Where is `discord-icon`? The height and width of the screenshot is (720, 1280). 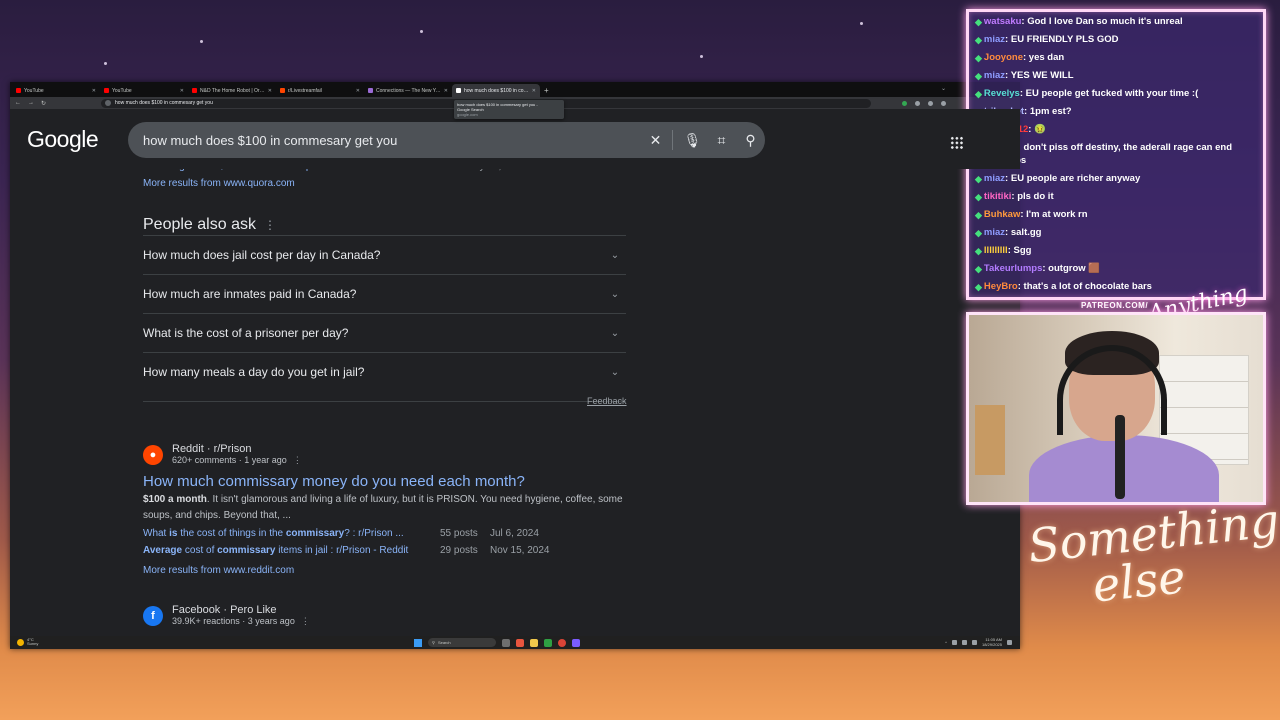
discord-icon is located at coordinates (576, 642).